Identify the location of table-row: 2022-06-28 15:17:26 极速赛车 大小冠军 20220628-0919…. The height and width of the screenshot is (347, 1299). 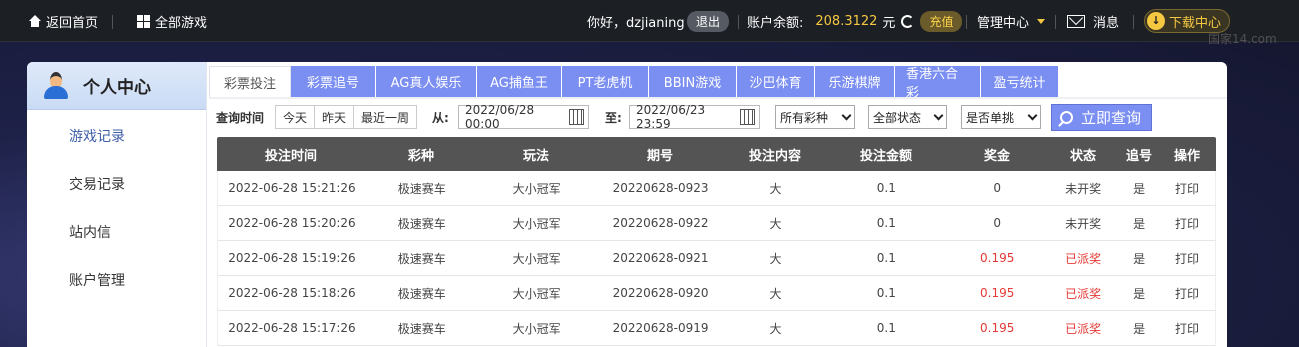
(716, 328).